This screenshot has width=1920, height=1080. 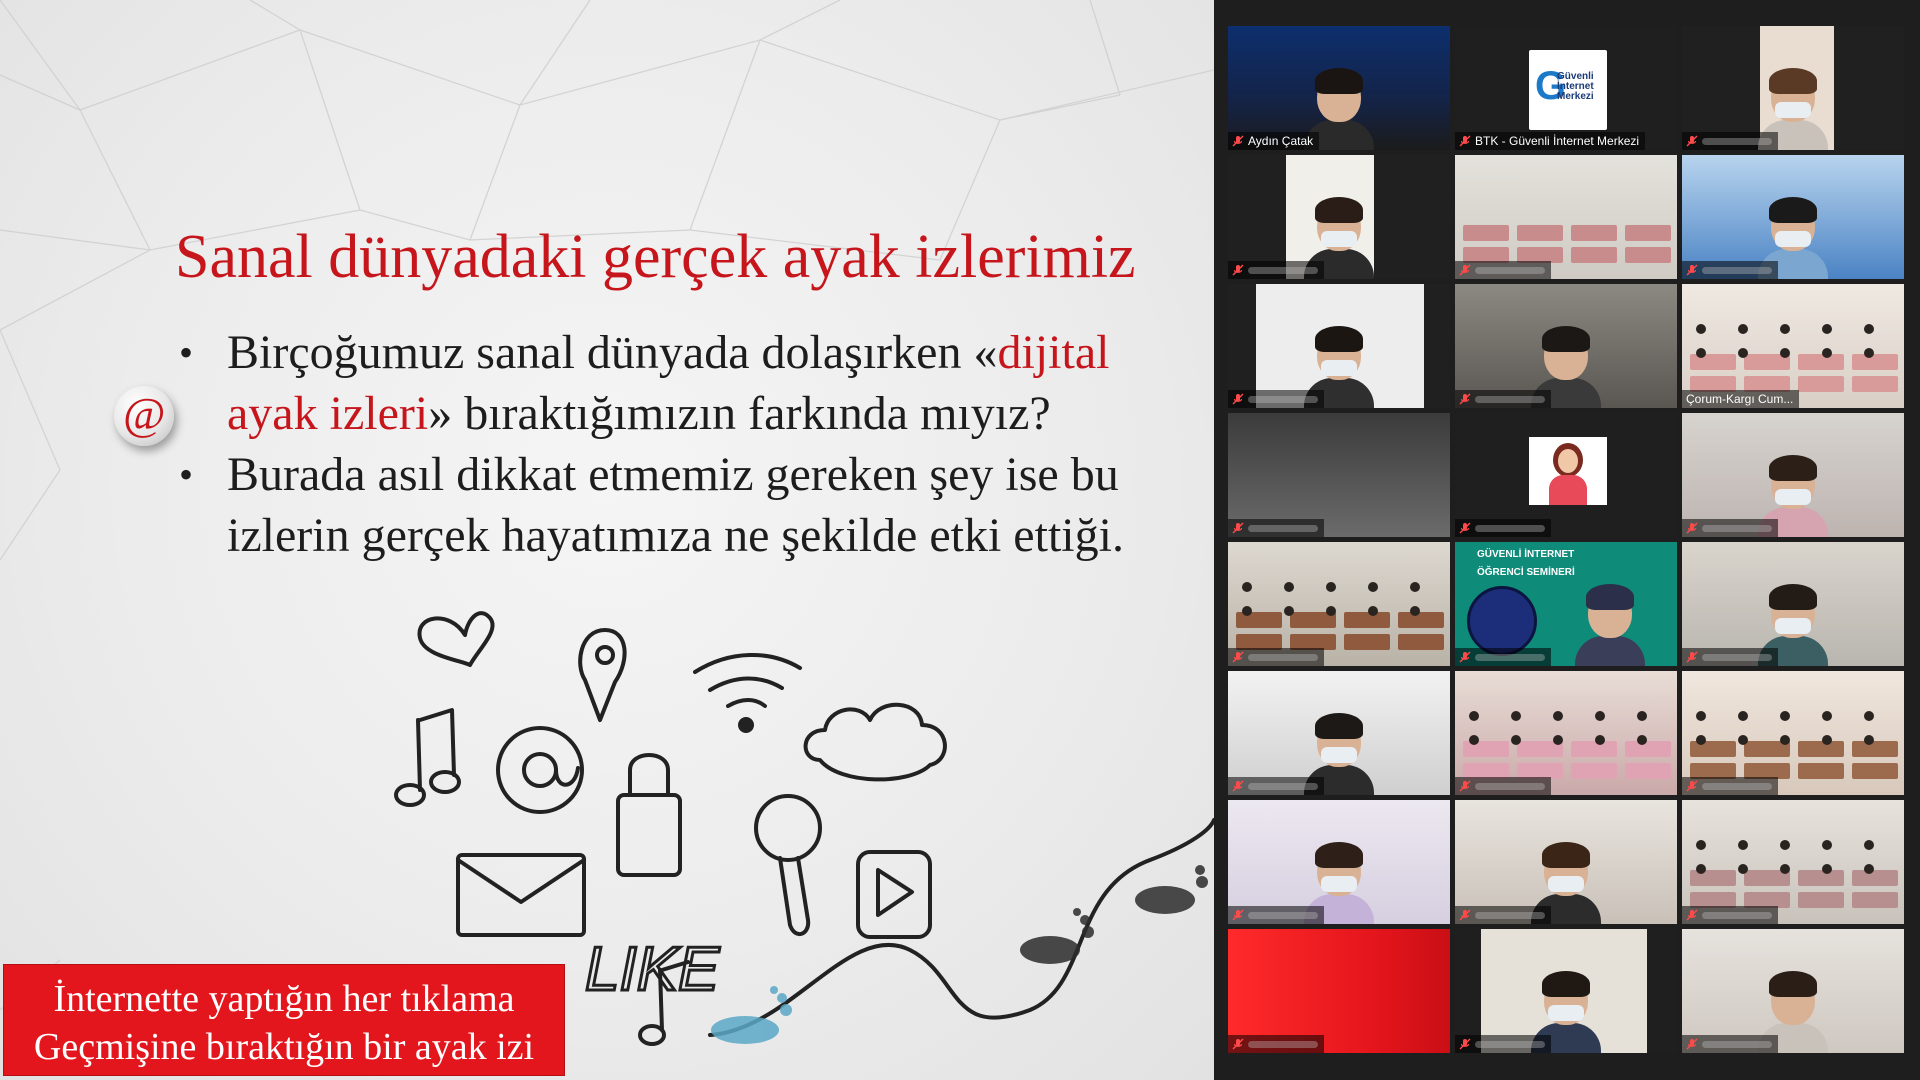 What do you see at coordinates (1053, 352) in the screenshot?
I see `bullet-1-highlight-a: dijital` at bounding box center [1053, 352].